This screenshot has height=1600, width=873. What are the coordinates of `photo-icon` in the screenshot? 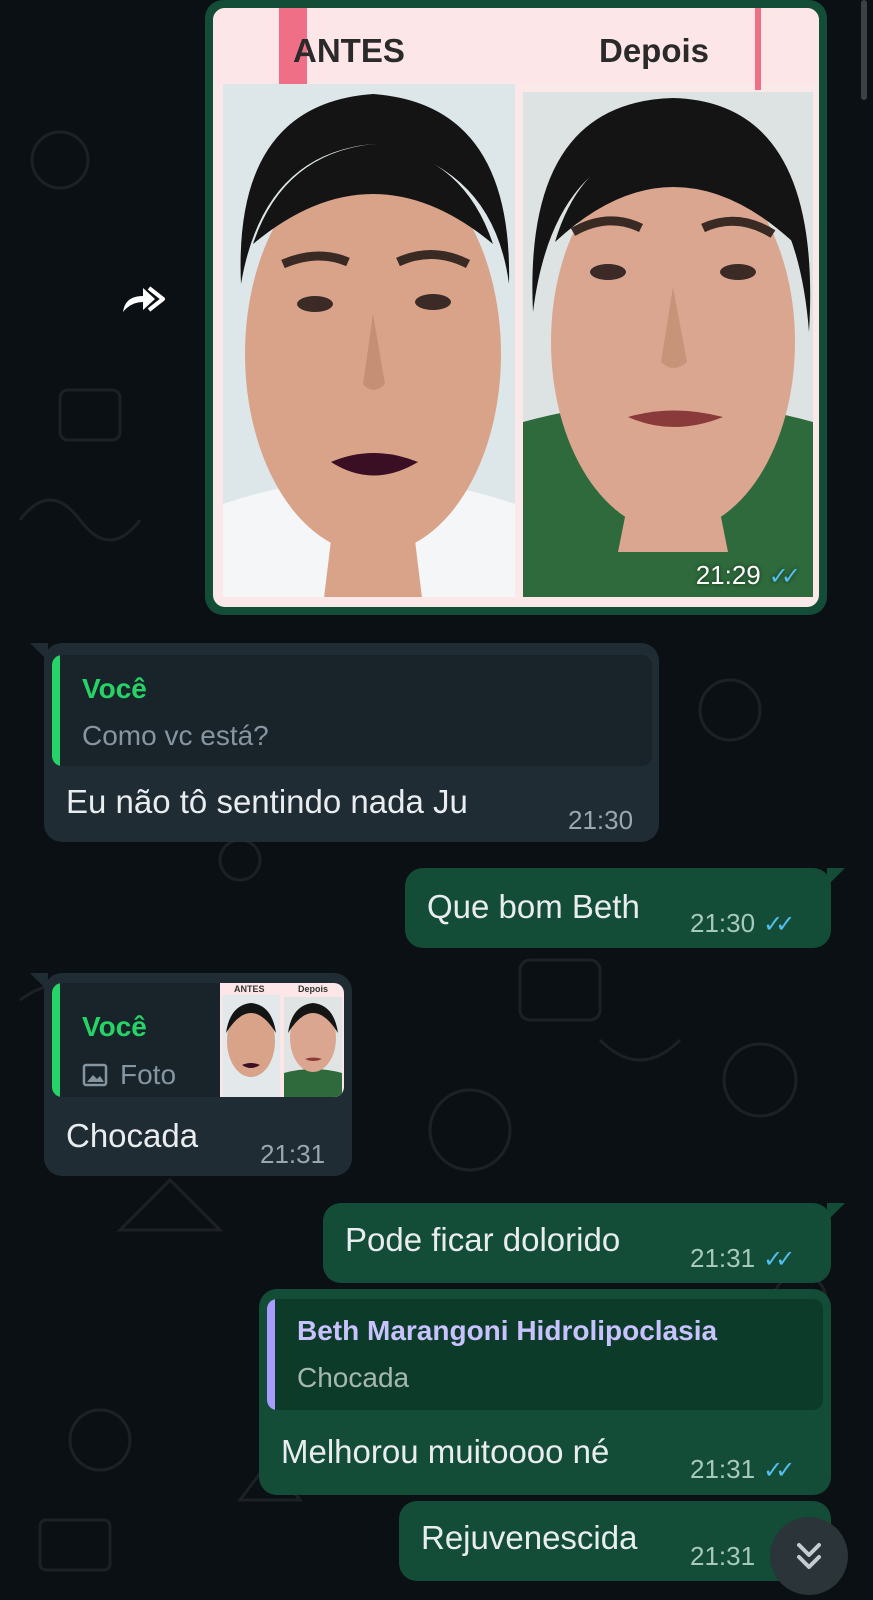 It's located at (95, 1075).